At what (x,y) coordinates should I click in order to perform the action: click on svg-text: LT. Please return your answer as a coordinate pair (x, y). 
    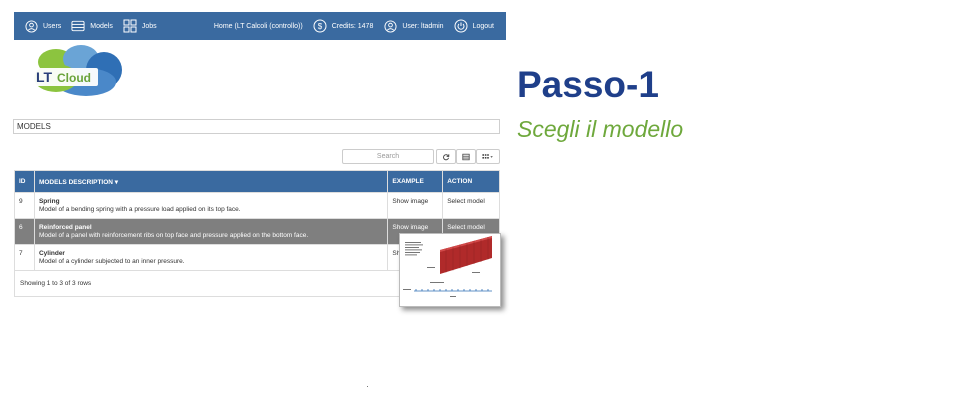
    Looking at the image, I should click on (44, 77).